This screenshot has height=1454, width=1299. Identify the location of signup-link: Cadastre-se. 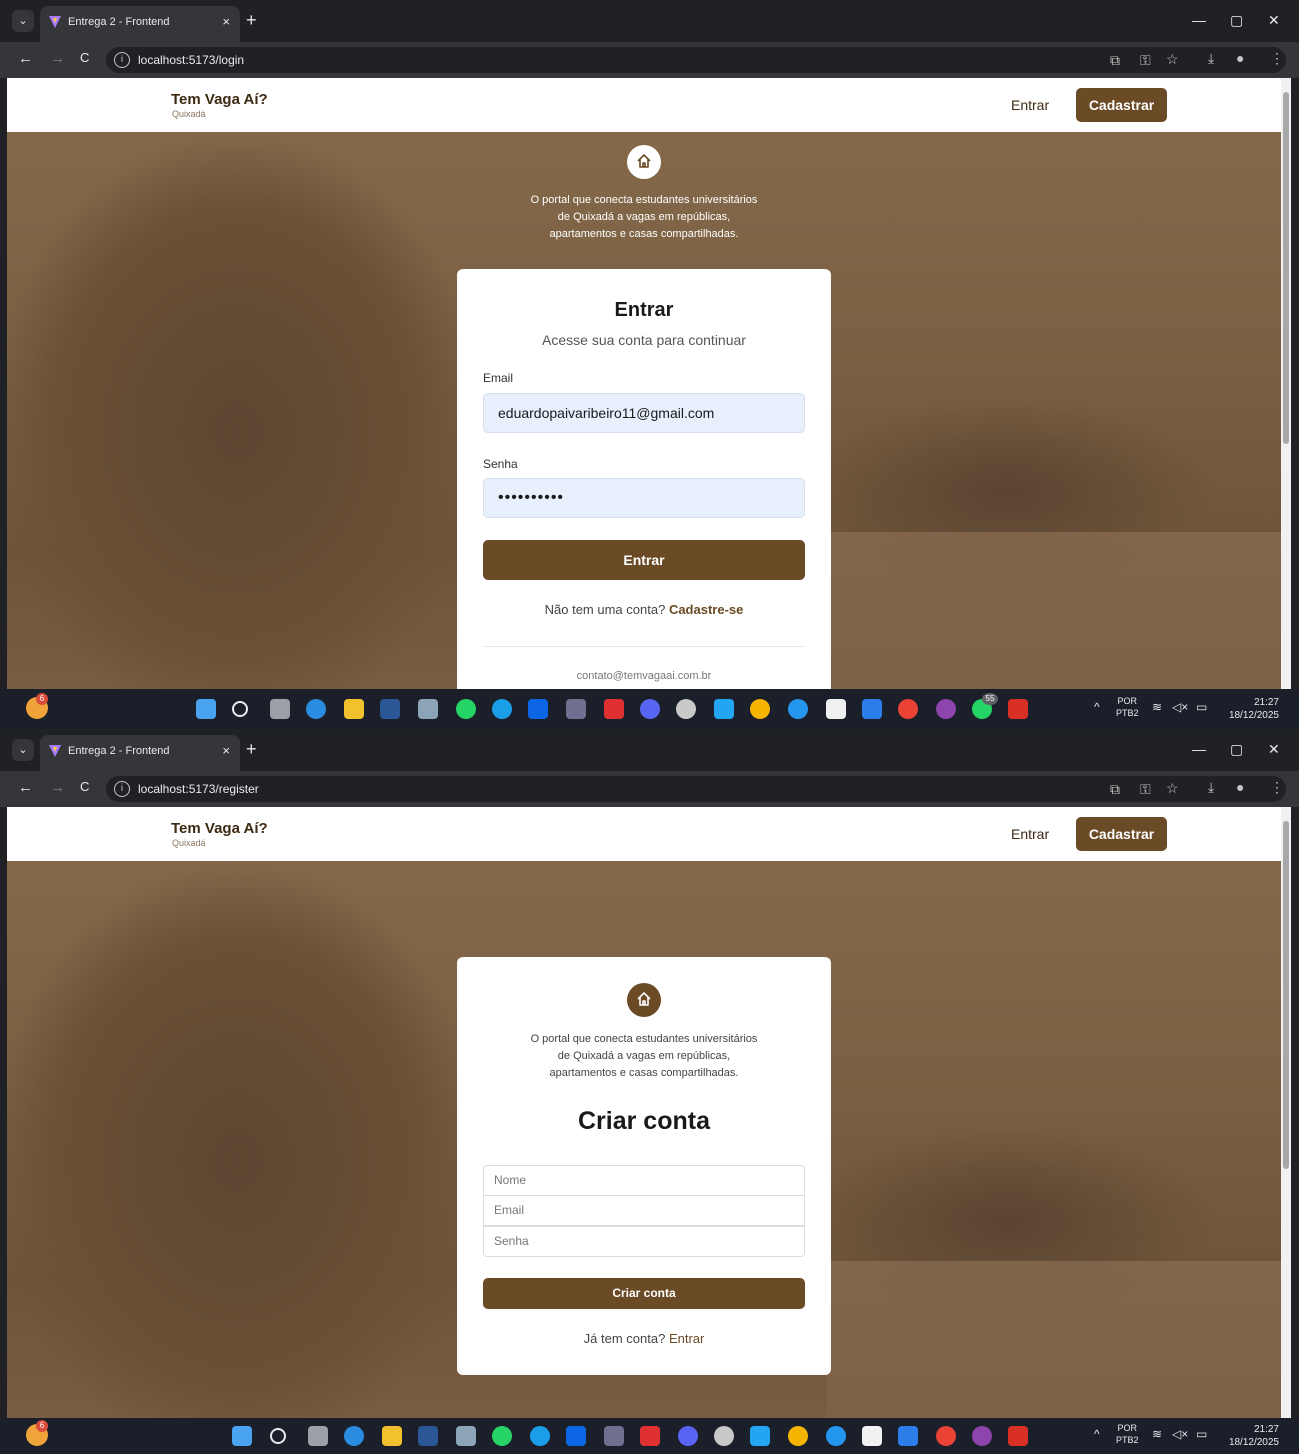
(706, 609).